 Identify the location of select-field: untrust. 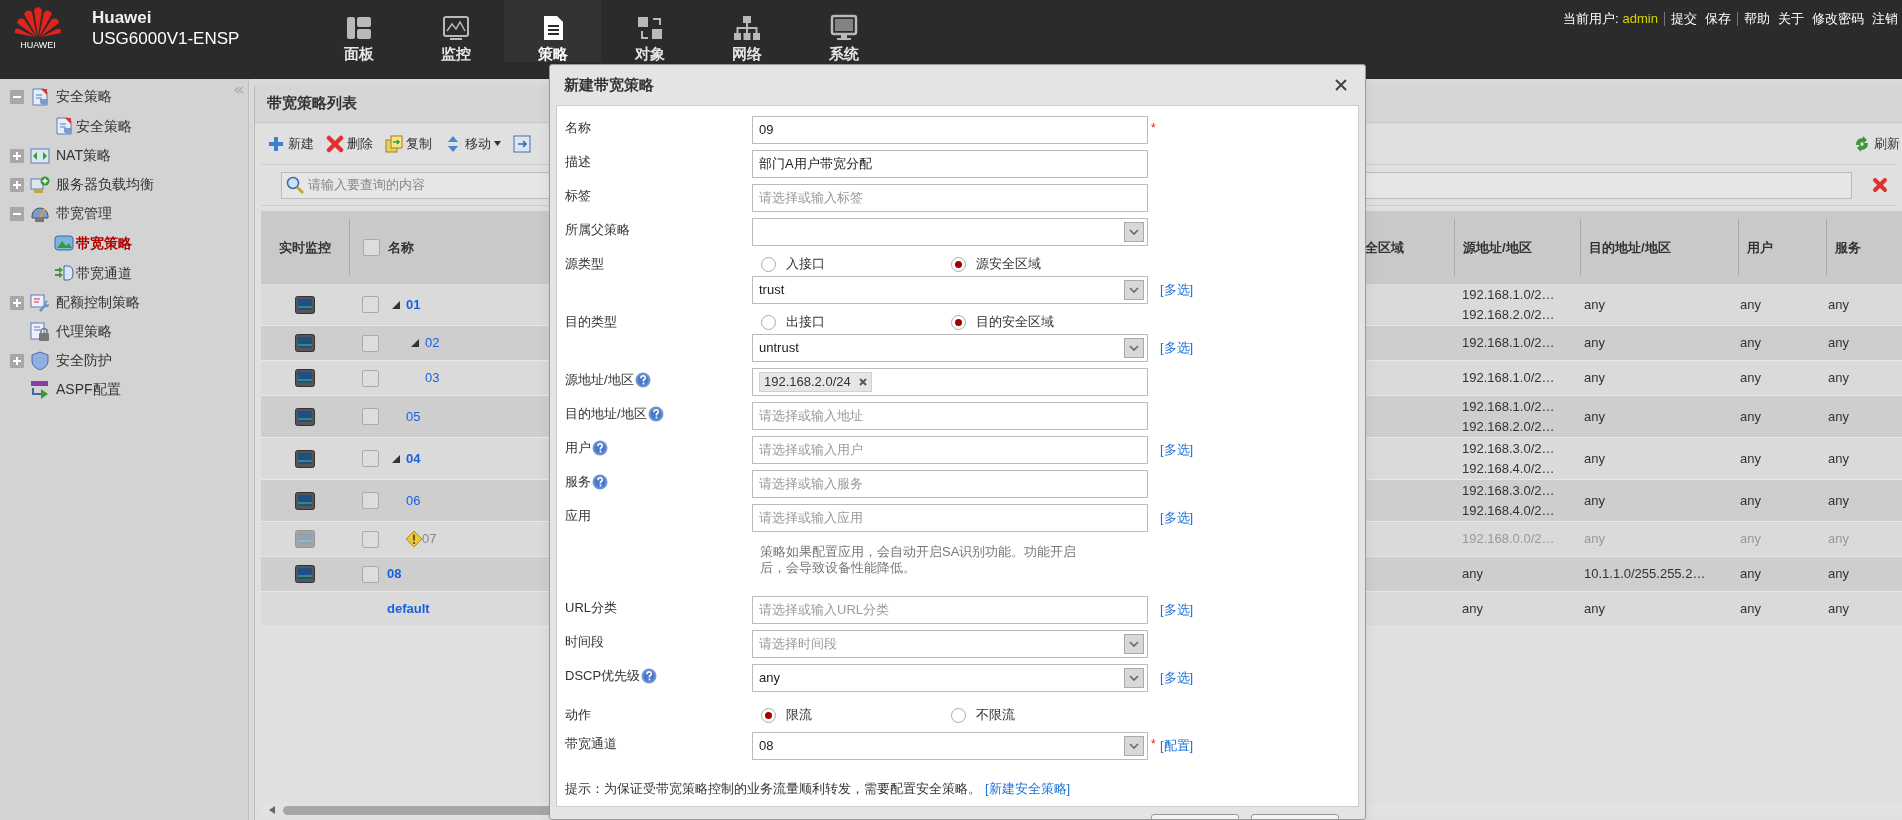
(950, 348).